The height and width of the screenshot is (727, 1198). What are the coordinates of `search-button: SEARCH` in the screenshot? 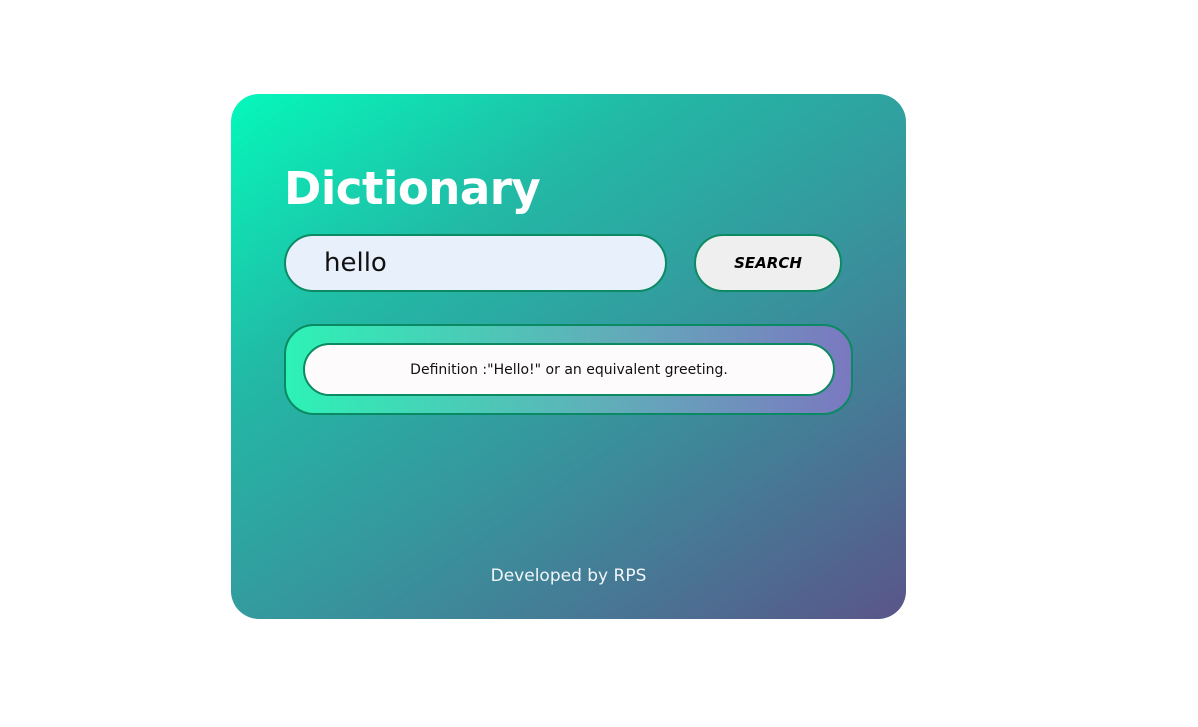 It's located at (768, 263).